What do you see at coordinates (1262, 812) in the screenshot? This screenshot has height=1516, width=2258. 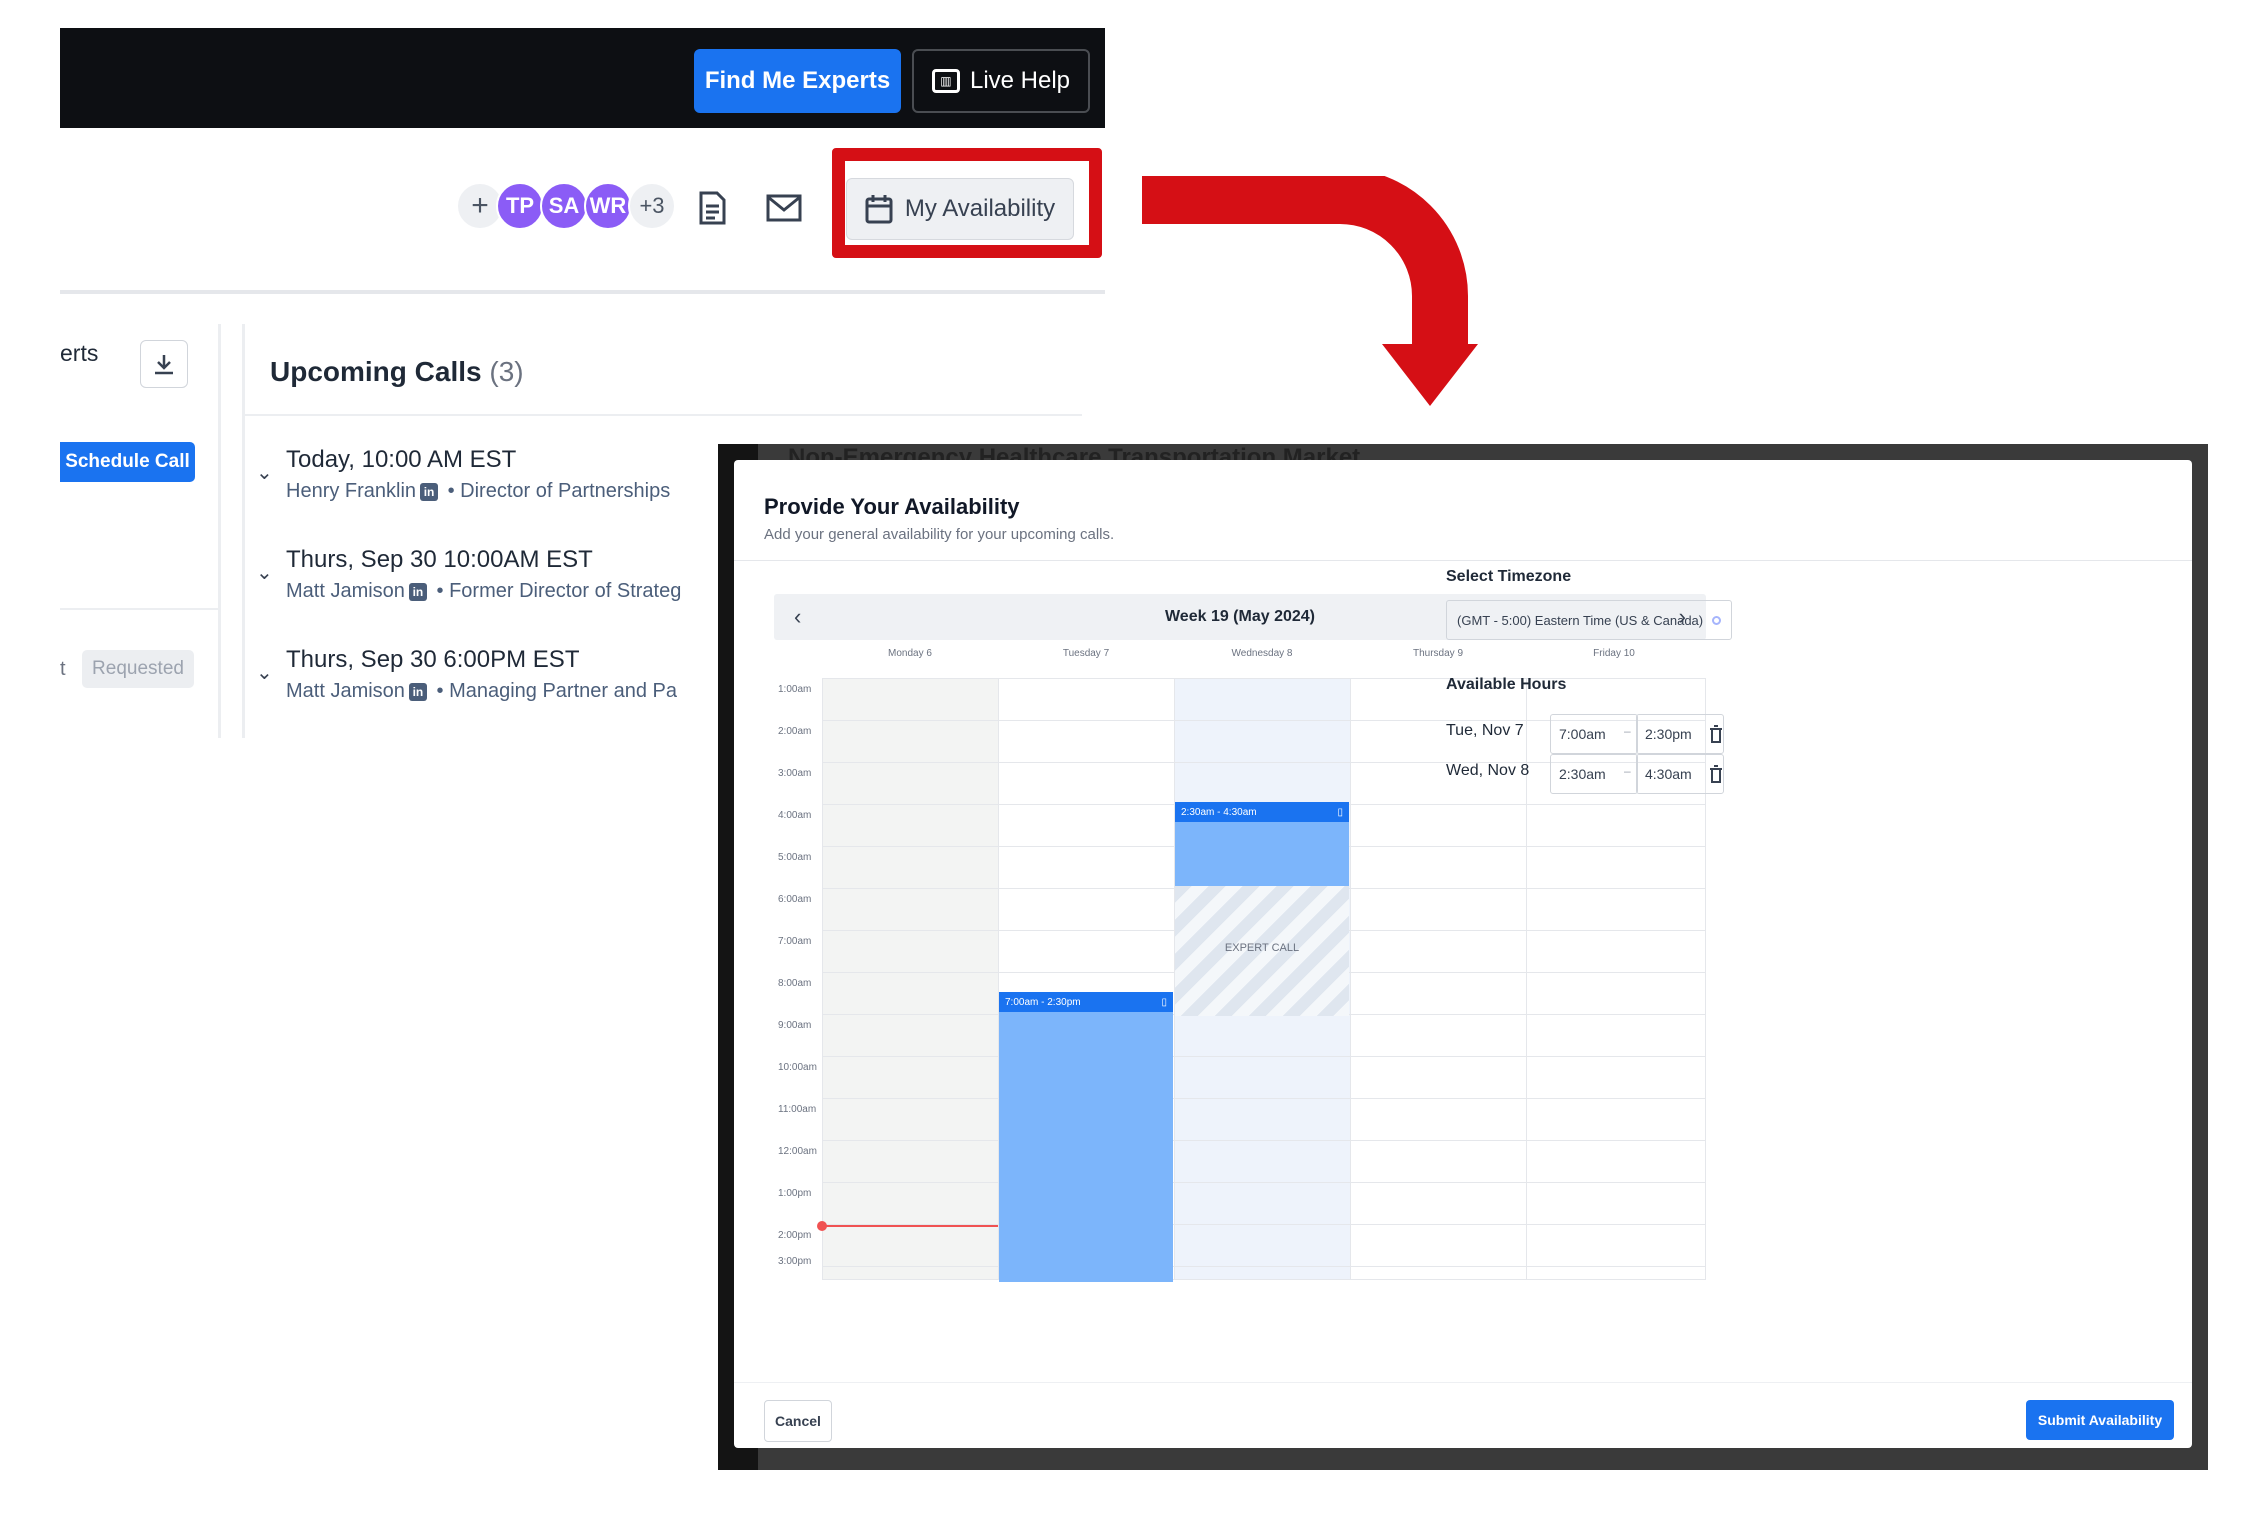 I see `availability-block-header: 2:30am - 4:30am ▯` at bounding box center [1262, 812].